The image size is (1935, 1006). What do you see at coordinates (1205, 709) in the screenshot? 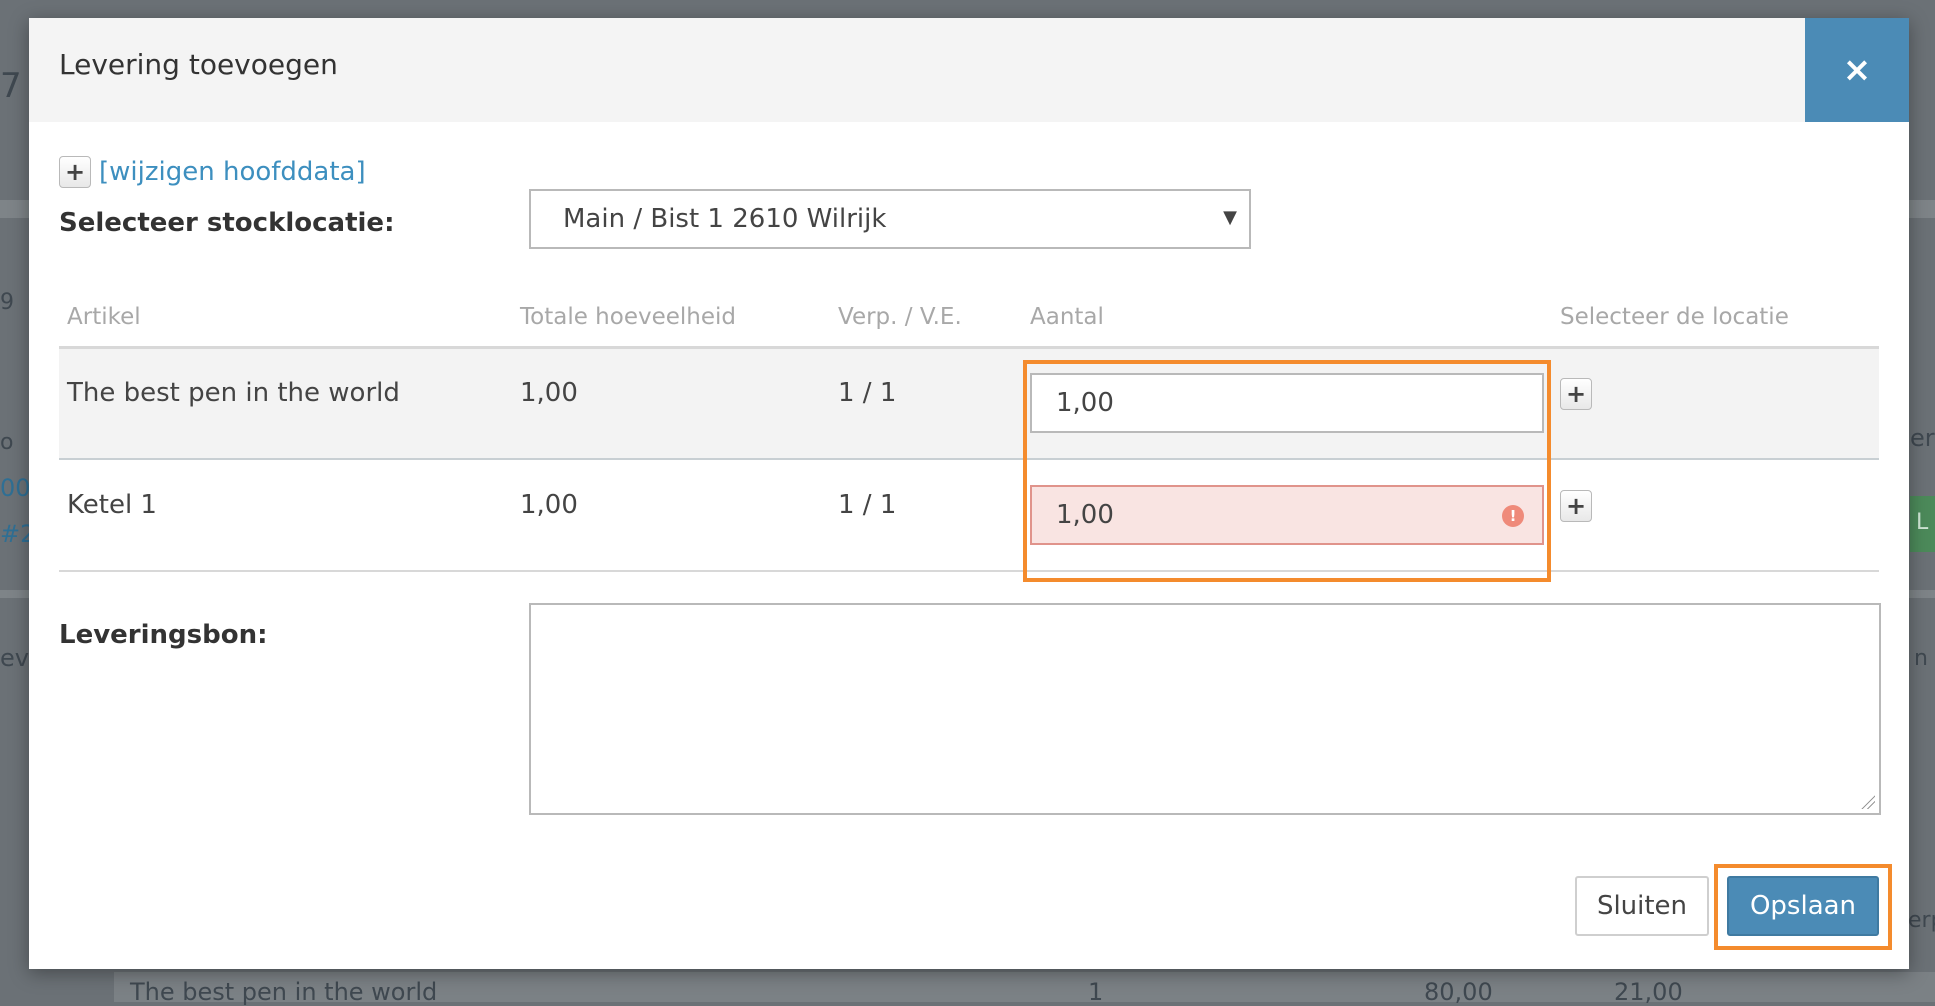
I see `delivery-note-textarea` at bounding box center [1205, 709].